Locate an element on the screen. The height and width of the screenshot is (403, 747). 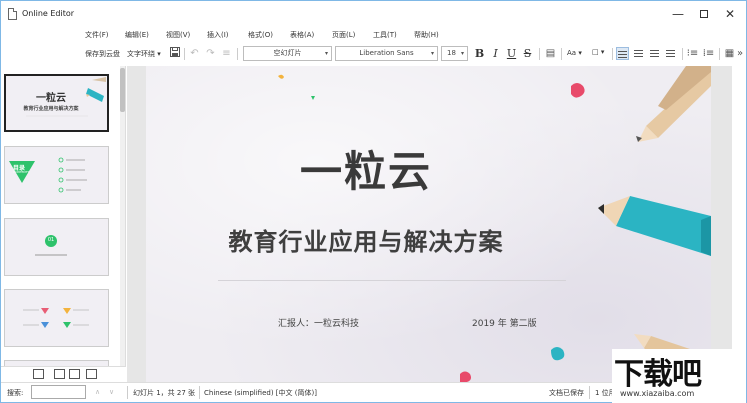
menu-tools: 工具(T) is located at coordinates (385, 35).